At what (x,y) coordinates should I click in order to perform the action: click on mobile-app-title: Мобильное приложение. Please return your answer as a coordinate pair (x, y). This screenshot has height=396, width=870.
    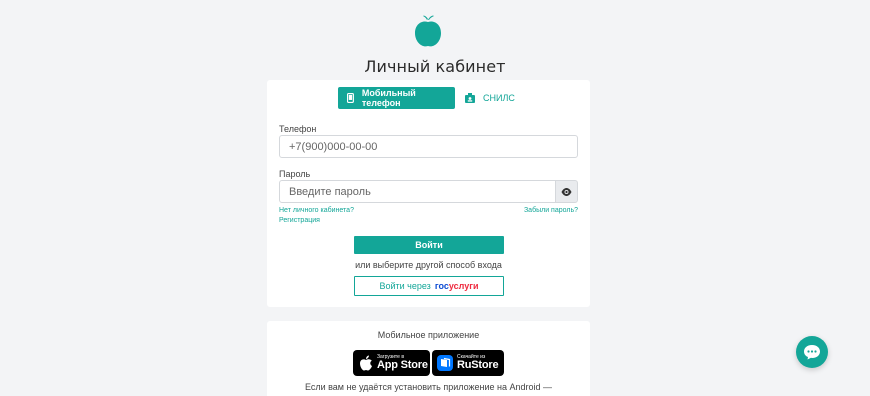
    Looking at the image, I should click on (428, 335).